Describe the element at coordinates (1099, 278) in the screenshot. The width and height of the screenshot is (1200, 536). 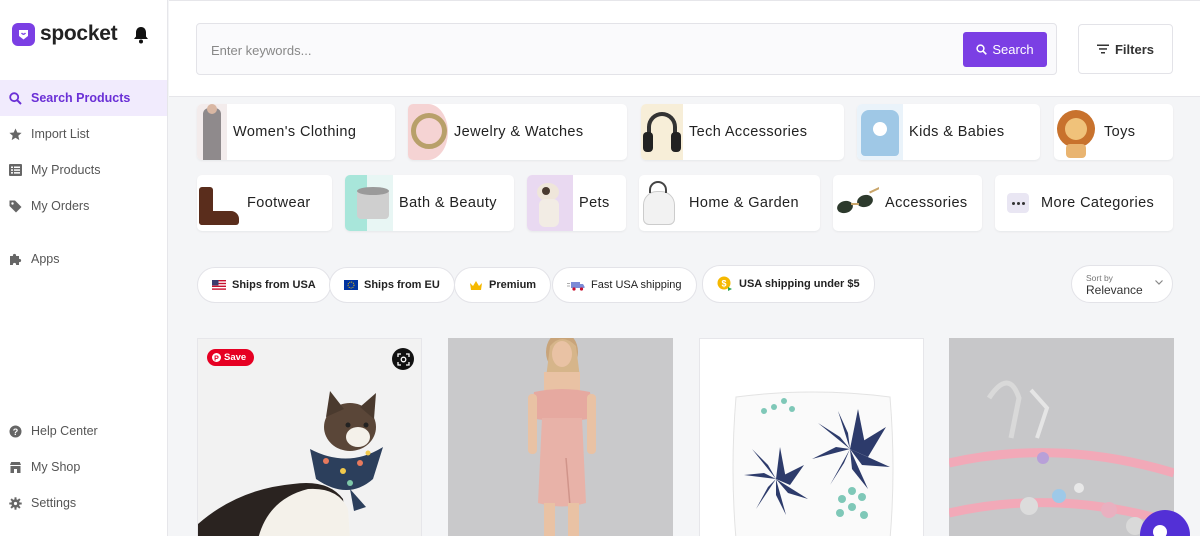
I see `sort-caption: Sort by` at that location.